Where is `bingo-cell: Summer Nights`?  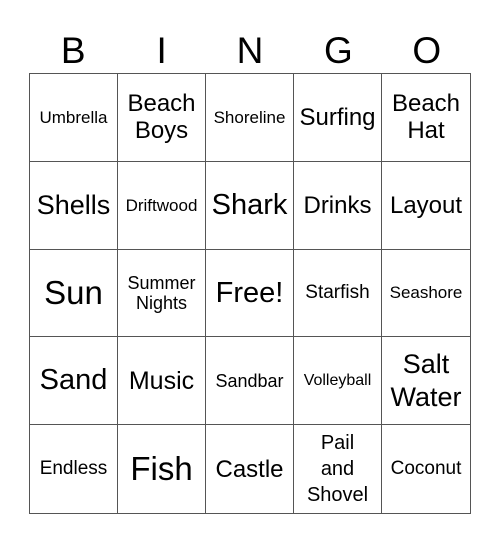 bingo-cell: Summer Nights is located at coordinates (162, 293).